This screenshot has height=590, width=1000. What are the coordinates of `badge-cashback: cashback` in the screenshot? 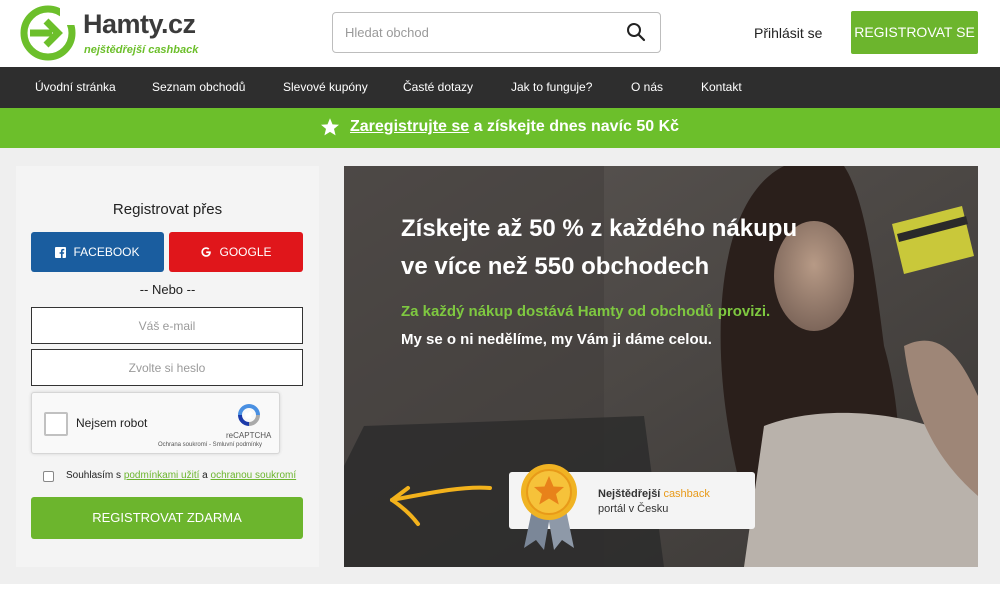 It's located at (686, 494).